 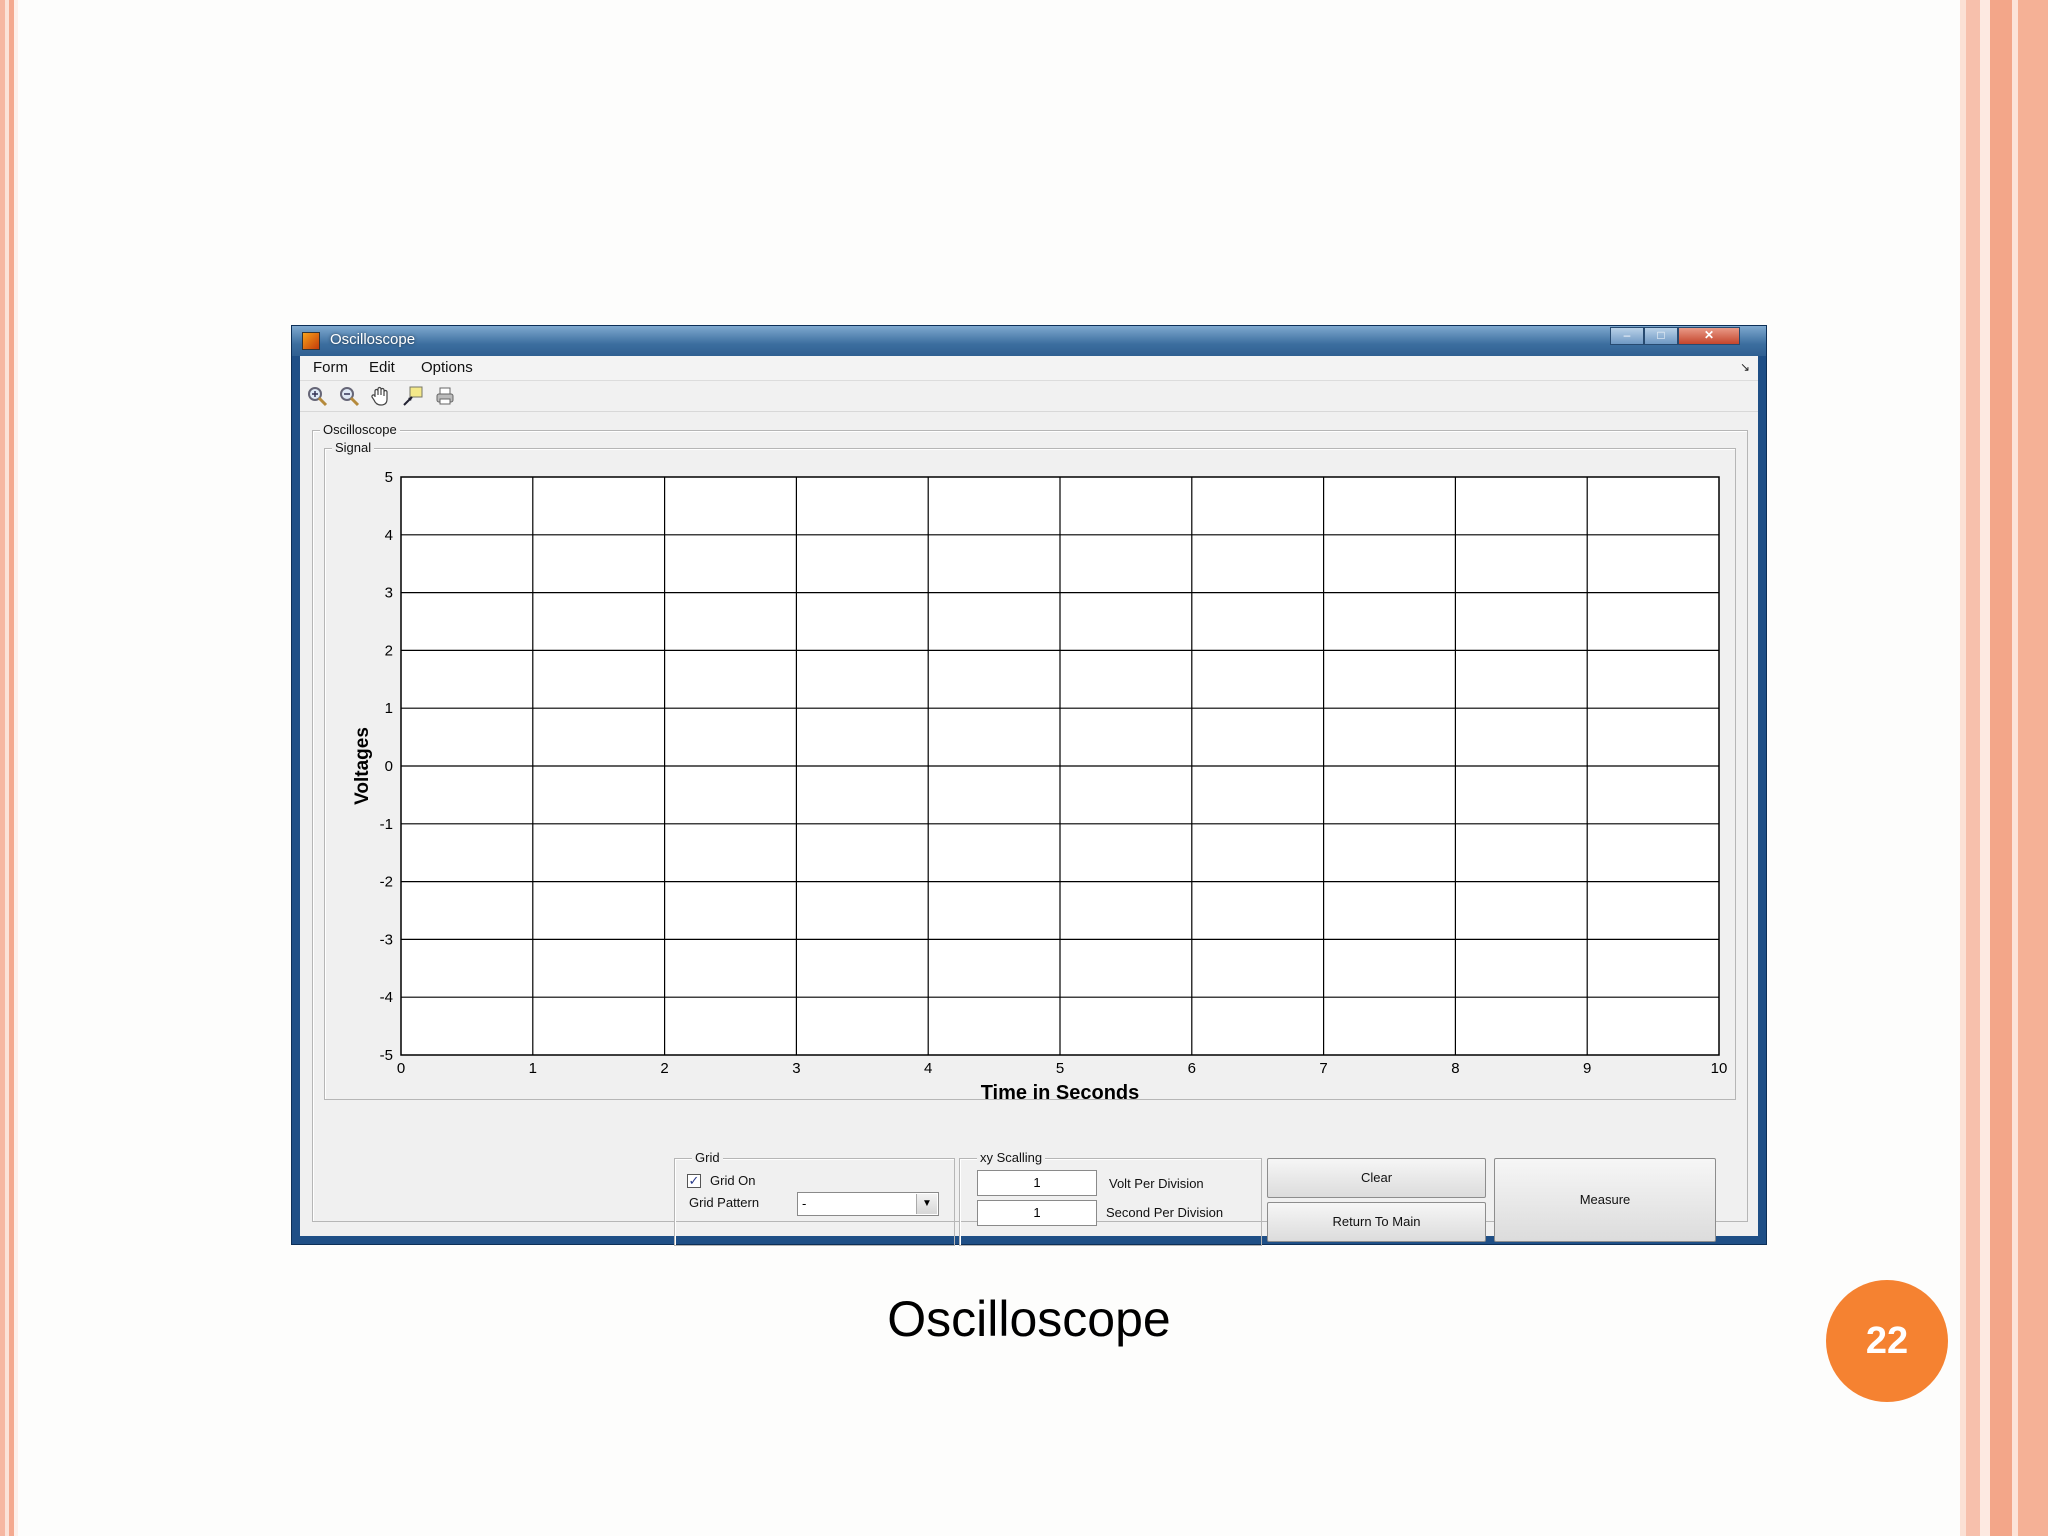 I want to click on grid-pattern-label: Grid Pattern, so click(x=724, y=1202).